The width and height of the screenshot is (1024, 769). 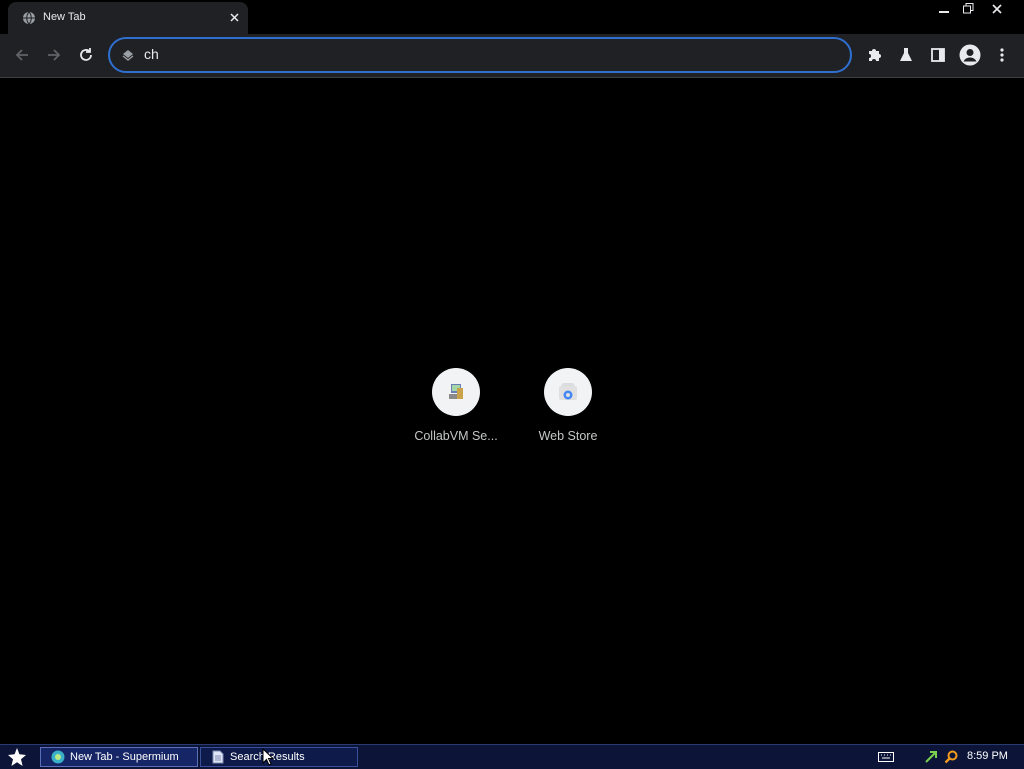 I want to click on mouse-cursor-icon, so click(x=268, y=757).